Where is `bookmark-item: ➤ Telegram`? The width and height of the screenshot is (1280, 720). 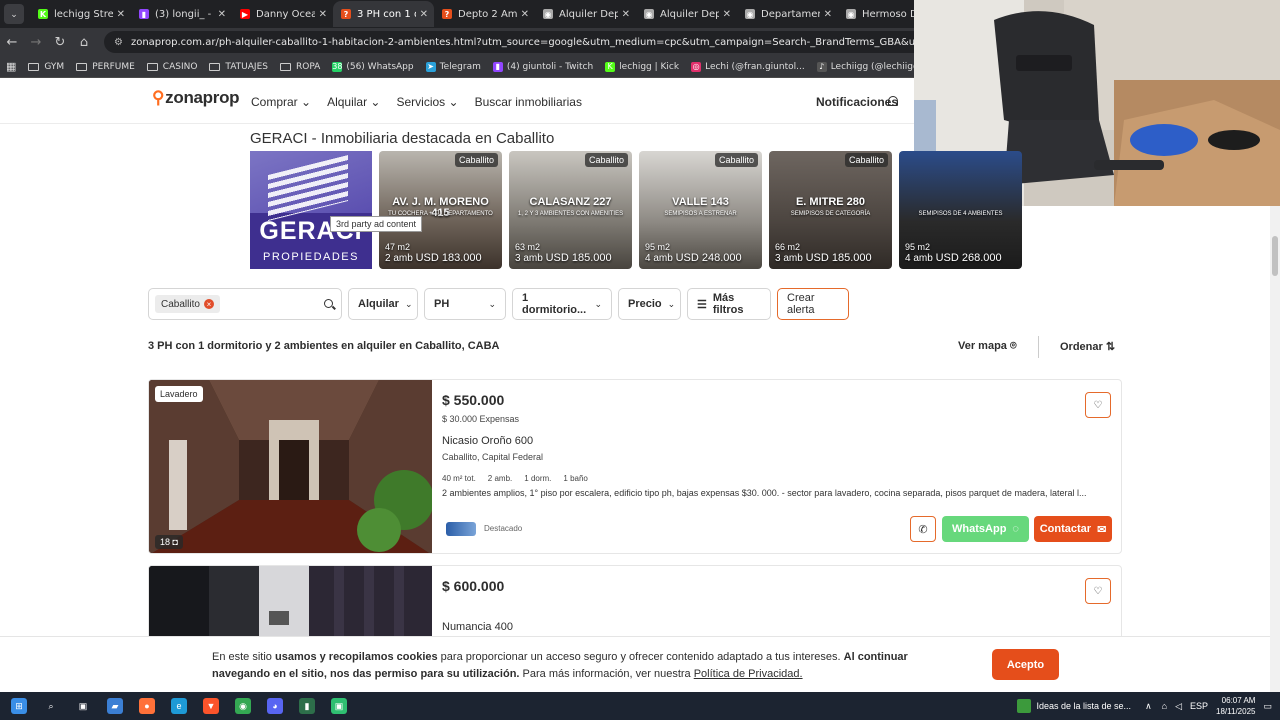
bookmark-item: ➤ Telegram is located at coordinates (453, 66).